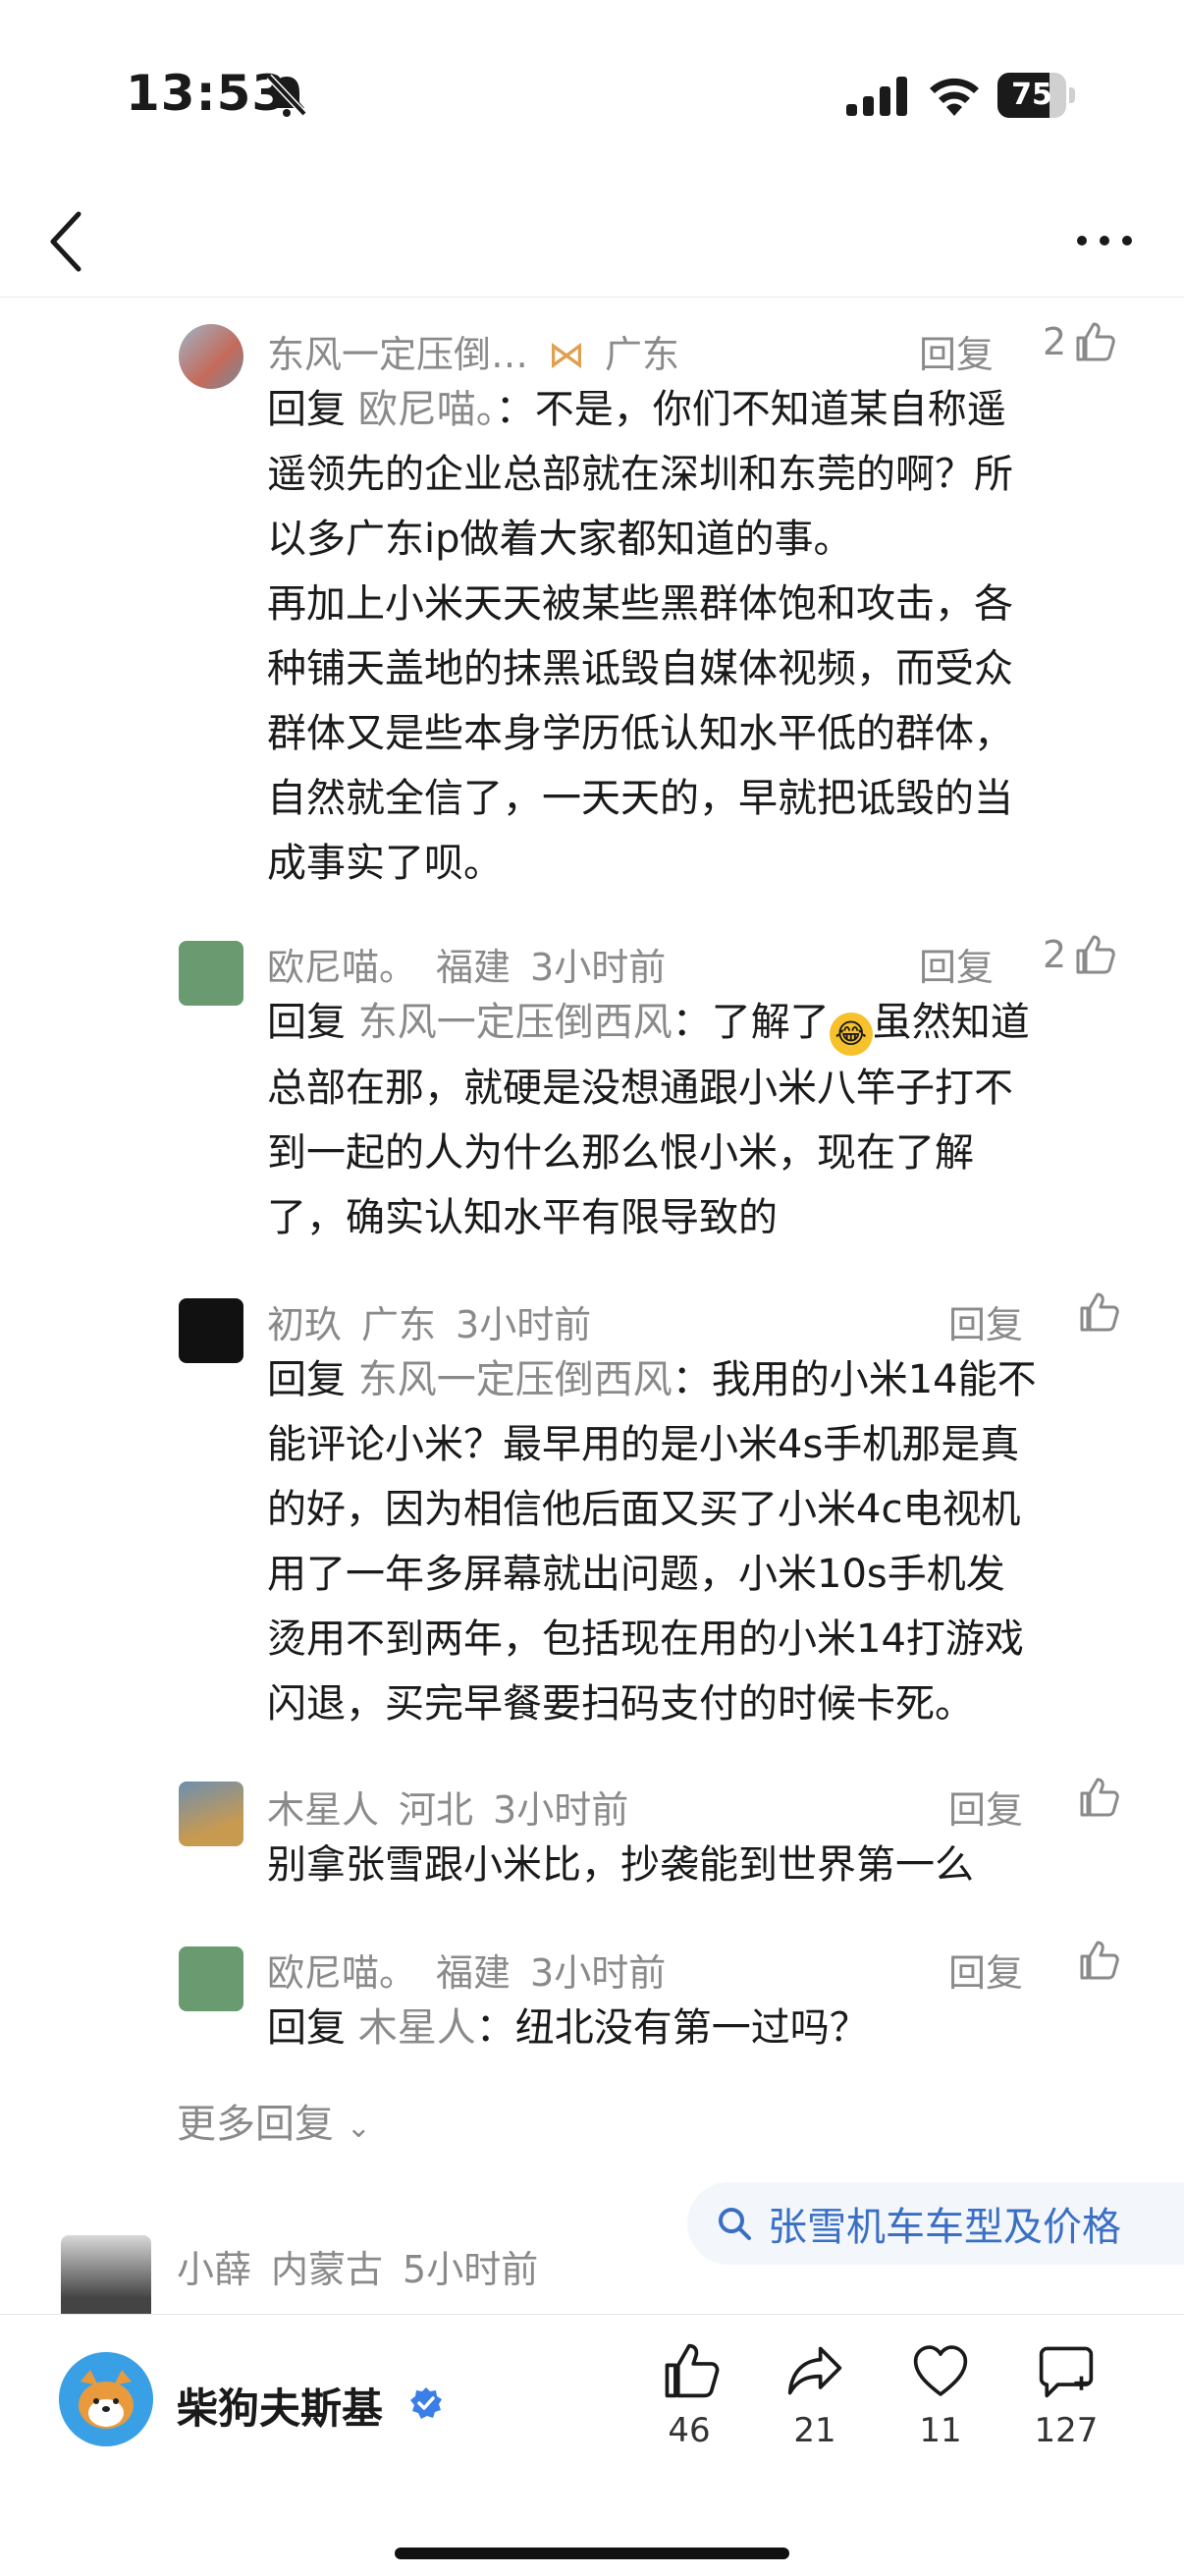 The height and width of the screenshot is (2576, 1184). Describe the element at coordinates (1067, 2431) in the screenshot. I see `comment-count: 127` at that location.